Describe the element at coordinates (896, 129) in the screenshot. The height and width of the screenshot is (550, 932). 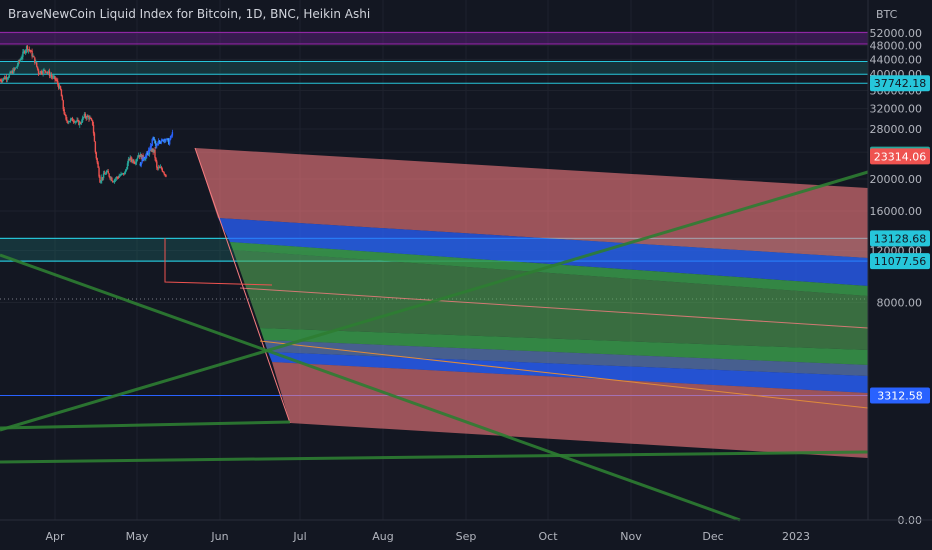
I see `y-tick-label: 28000.00` at that location.